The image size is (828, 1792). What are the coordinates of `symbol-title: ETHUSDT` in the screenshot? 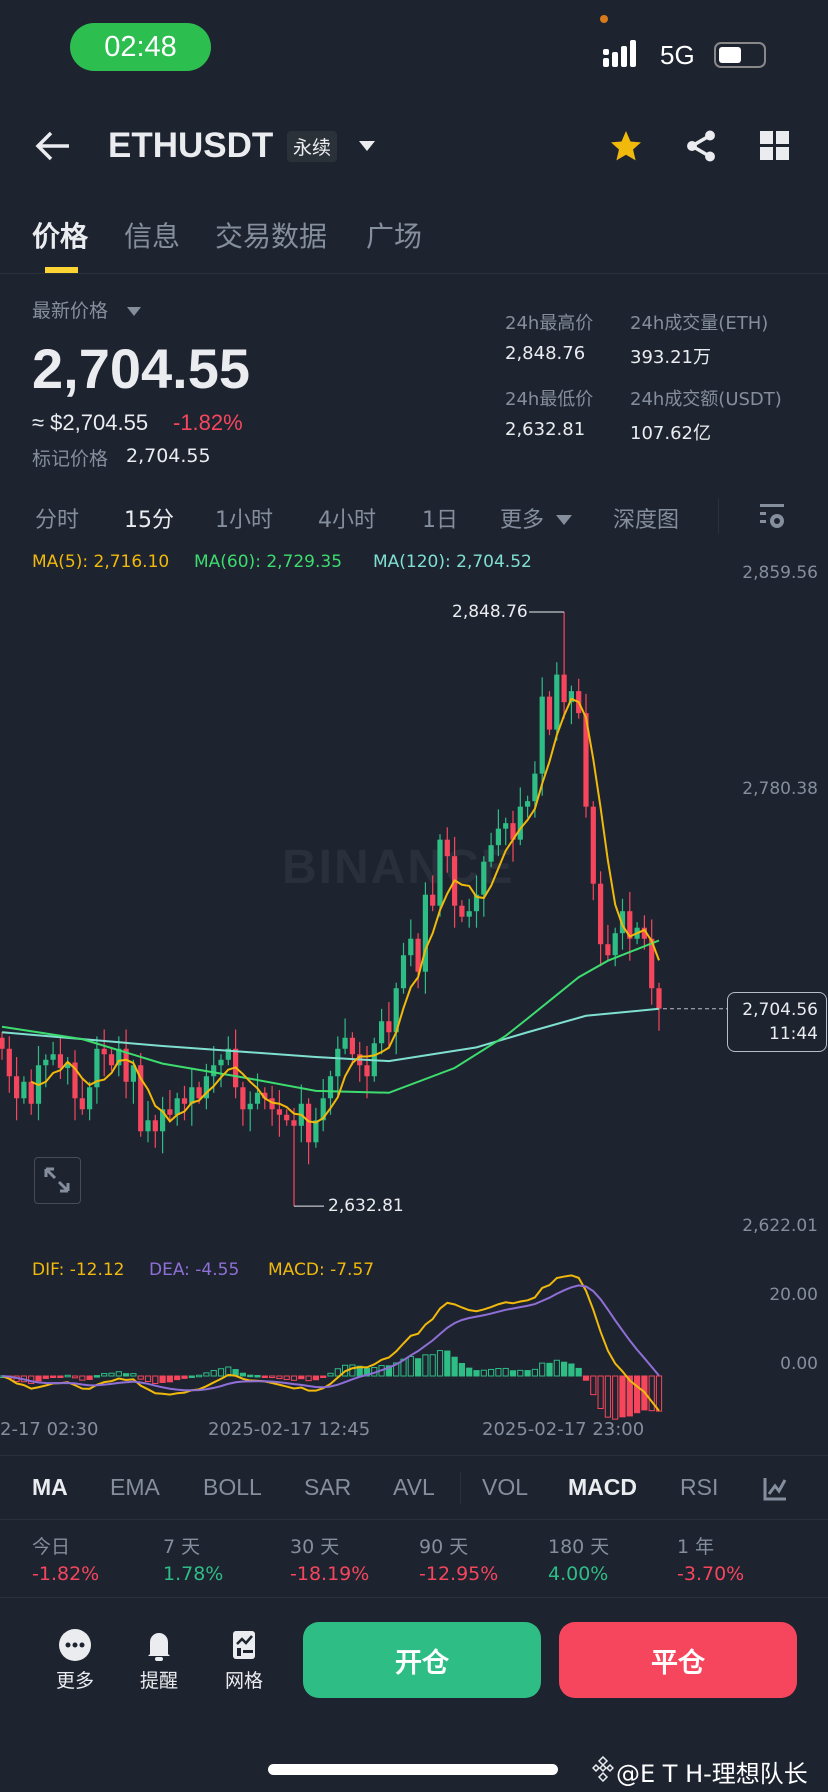 It's located at (190, 146).